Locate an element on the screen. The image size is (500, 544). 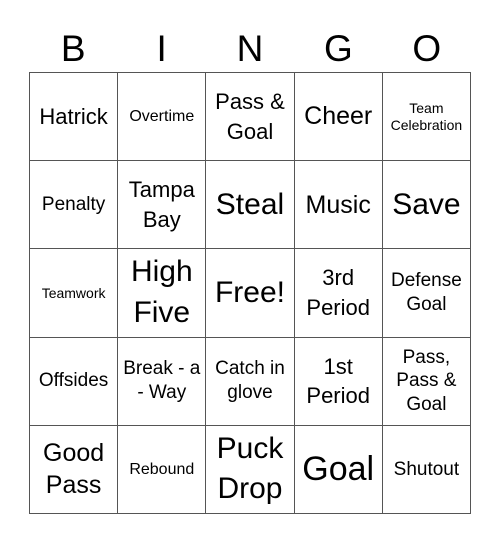
bingo-cell-label: Goal is located at coordinates (338, 468).